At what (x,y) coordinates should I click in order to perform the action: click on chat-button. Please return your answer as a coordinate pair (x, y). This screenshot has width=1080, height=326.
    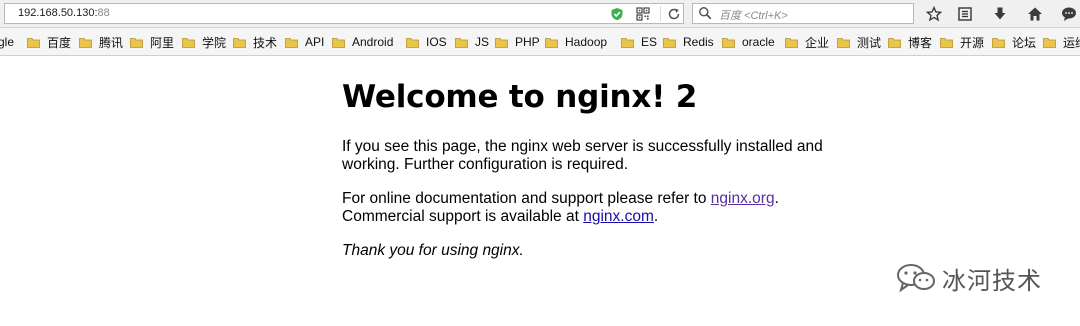
    Looking at the image, I should click on (1069, 14).